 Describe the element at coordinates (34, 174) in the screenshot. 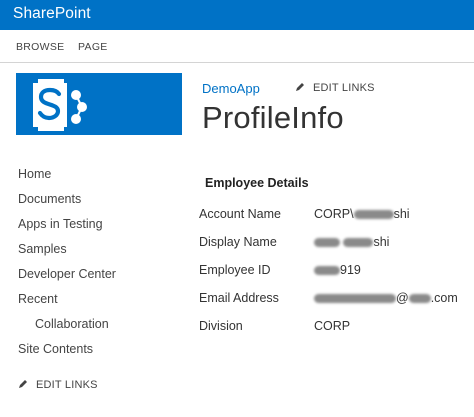

I see `nav-item-home: Home` at that location.